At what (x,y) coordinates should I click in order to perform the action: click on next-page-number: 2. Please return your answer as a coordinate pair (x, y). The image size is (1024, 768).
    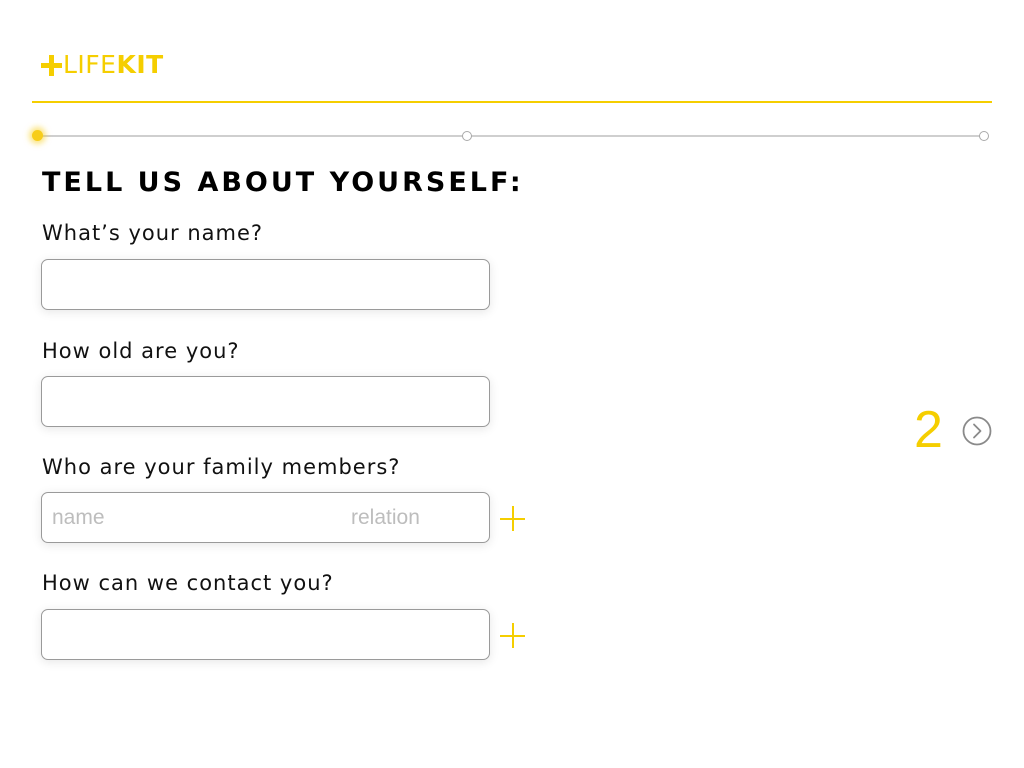
    Looking at the image, I should click on (928, 430).